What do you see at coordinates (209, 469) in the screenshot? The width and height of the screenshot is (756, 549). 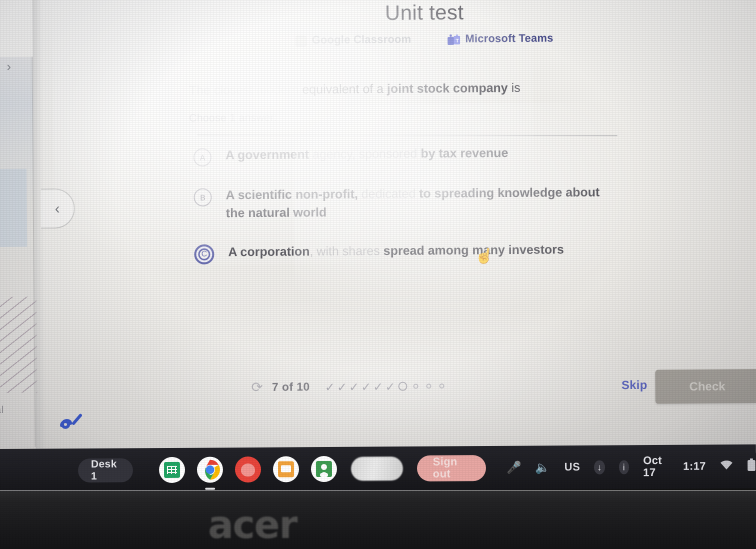 I see `google-chrome-icon` at bounding box center [209, 469].